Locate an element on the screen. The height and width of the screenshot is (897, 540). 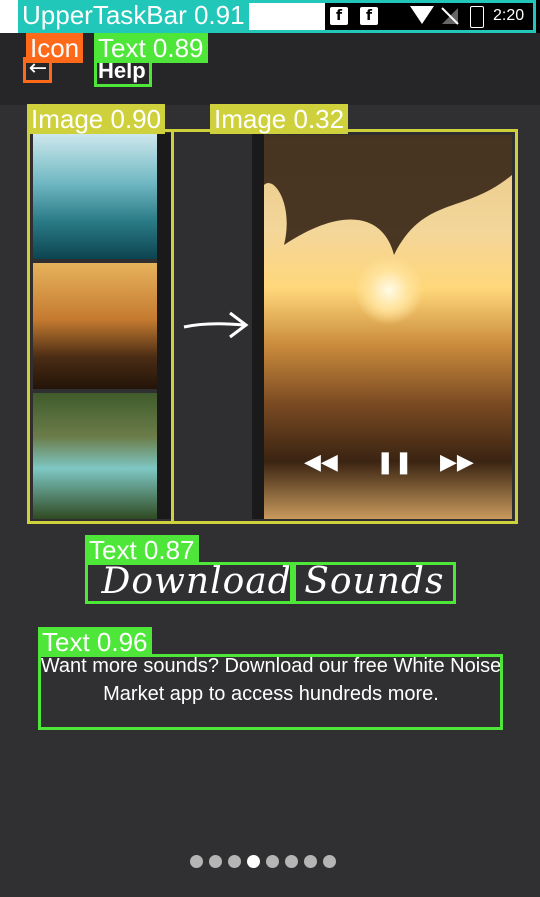
title-annotation-label: Text 0.89 is located at coordinates (151, 48).